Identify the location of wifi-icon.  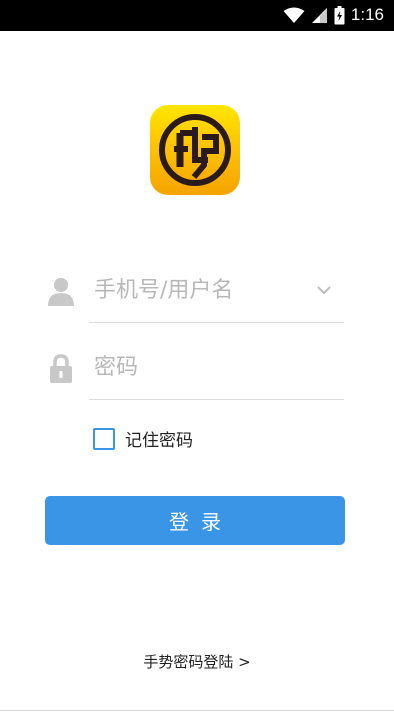
(294, 15).